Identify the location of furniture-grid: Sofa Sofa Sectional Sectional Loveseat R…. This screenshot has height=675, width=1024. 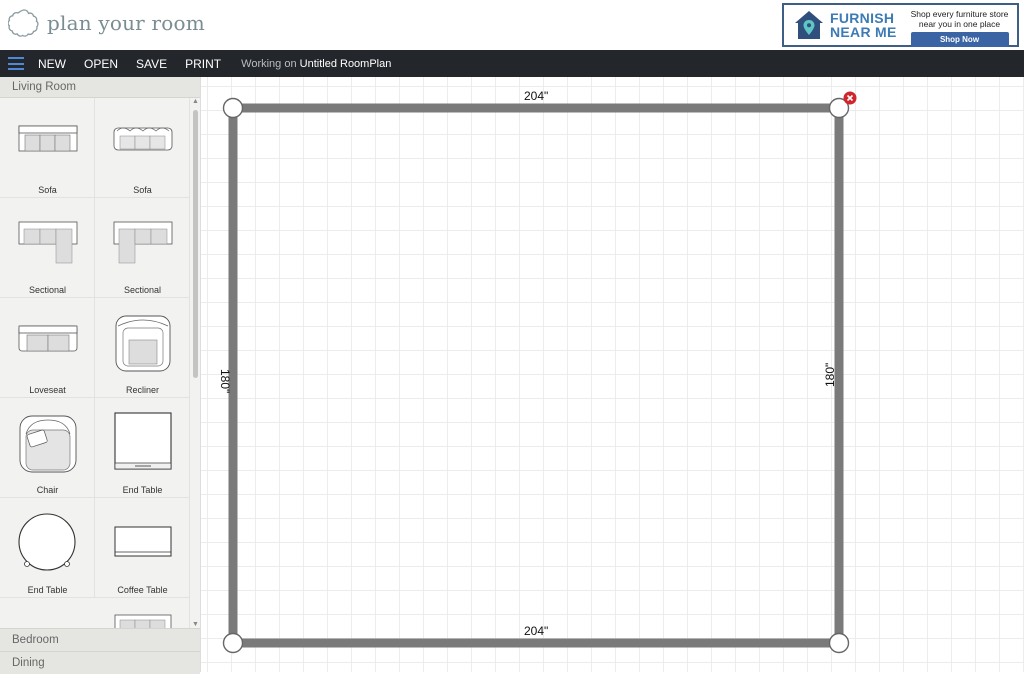
(95, 363).